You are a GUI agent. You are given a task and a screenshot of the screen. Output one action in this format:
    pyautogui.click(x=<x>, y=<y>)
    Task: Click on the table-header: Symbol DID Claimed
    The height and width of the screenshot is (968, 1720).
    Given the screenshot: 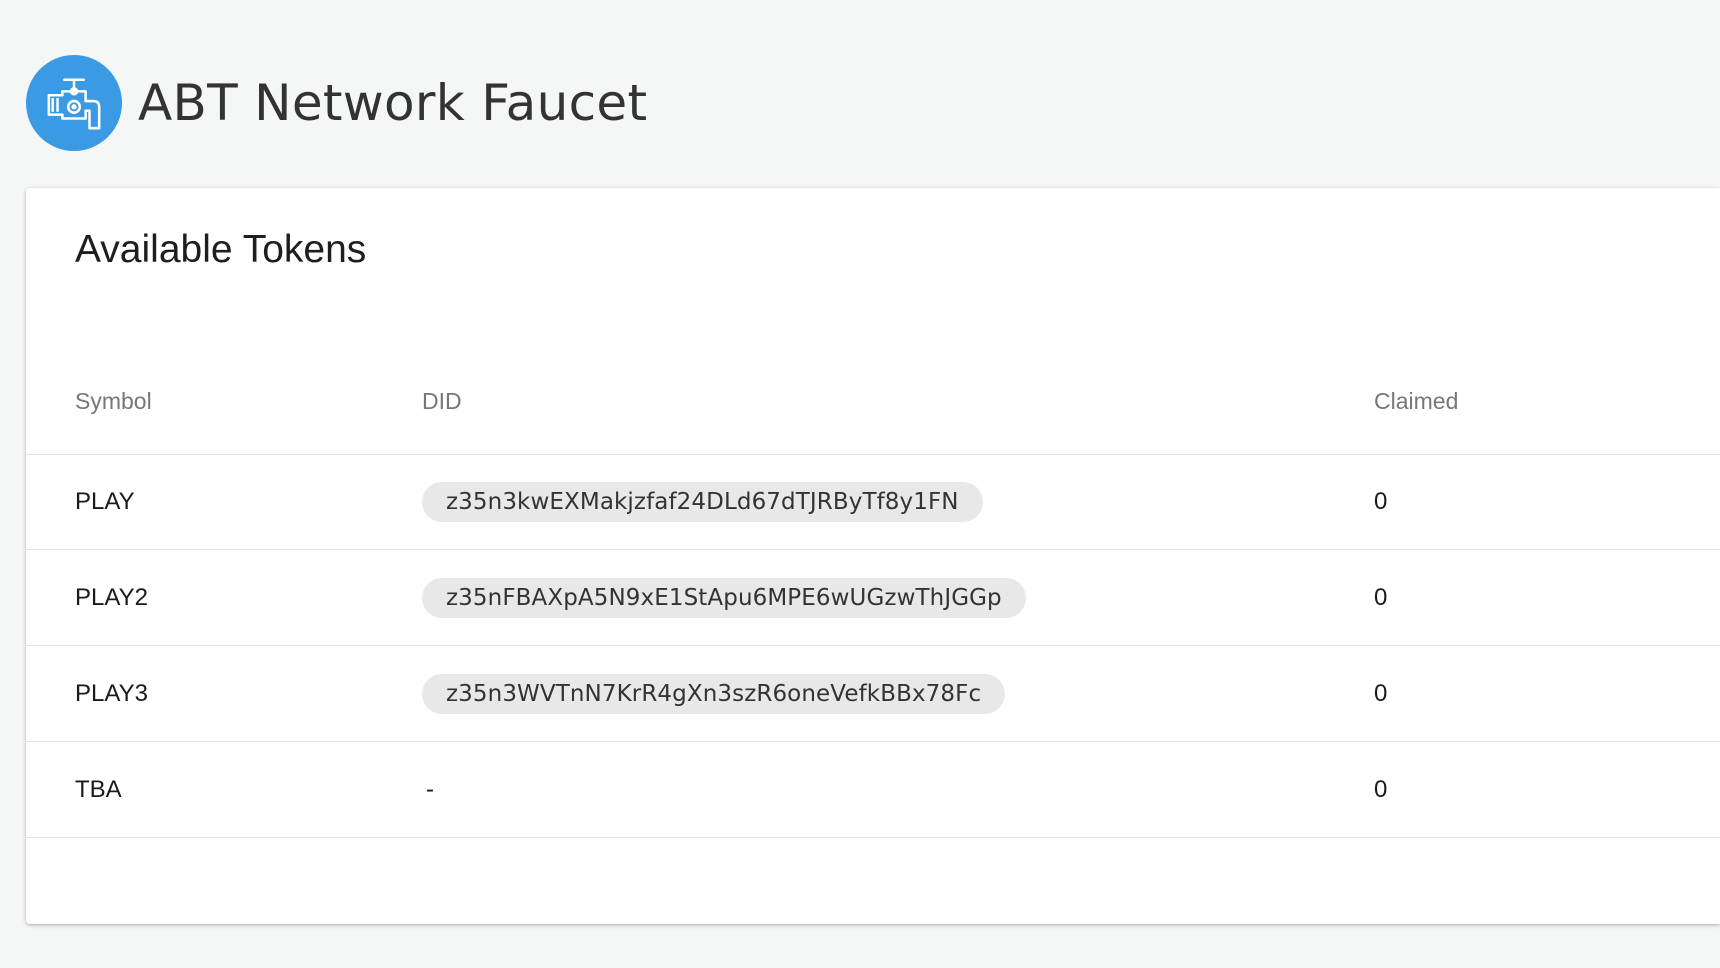 What is the action you would take?
    pyautogui.click(x=873, y=401)
    